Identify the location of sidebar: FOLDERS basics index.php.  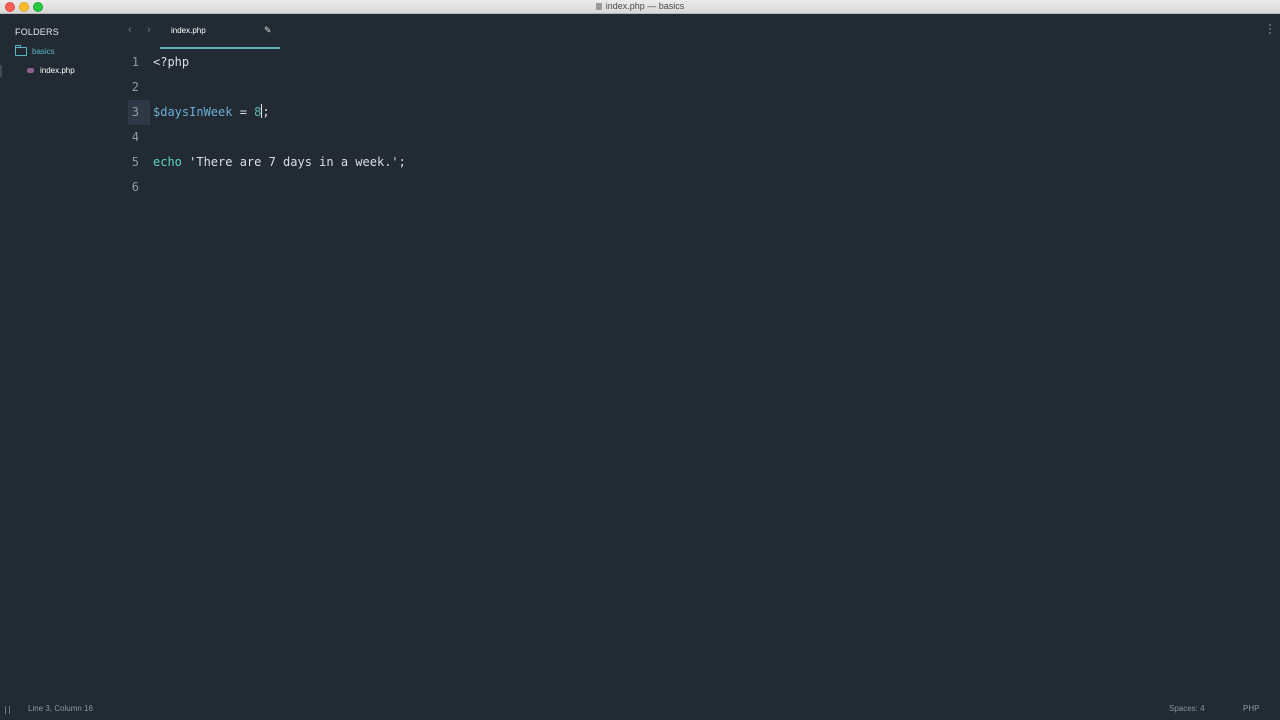
(60, 360).